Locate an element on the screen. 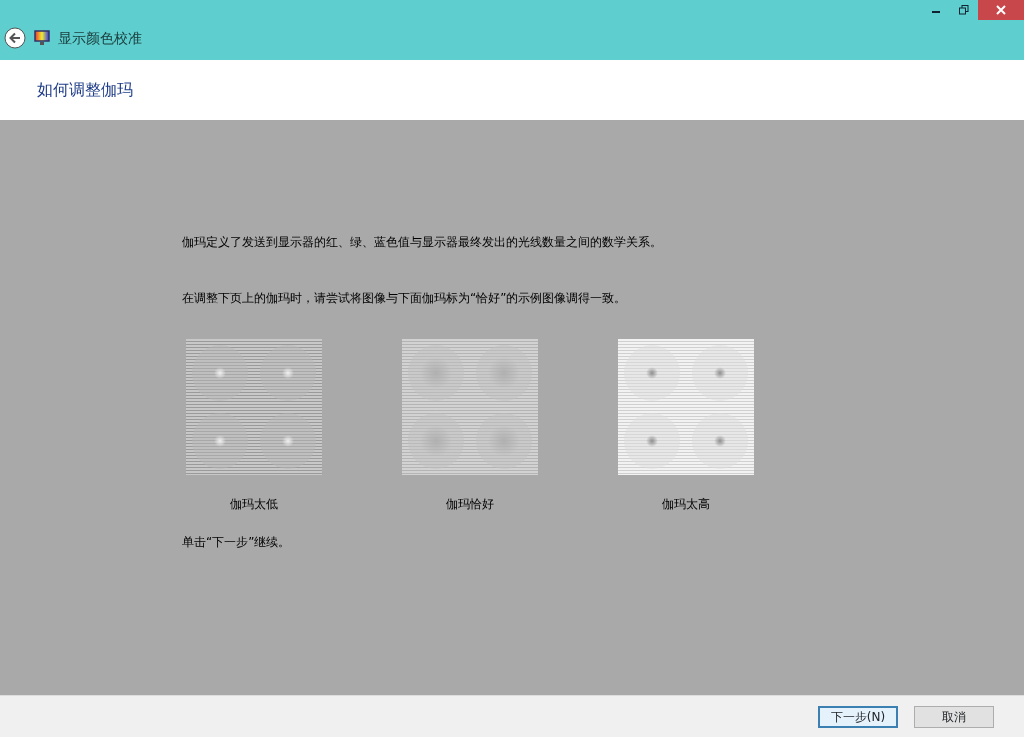  restore-icon is located at coordinates (964, 10).